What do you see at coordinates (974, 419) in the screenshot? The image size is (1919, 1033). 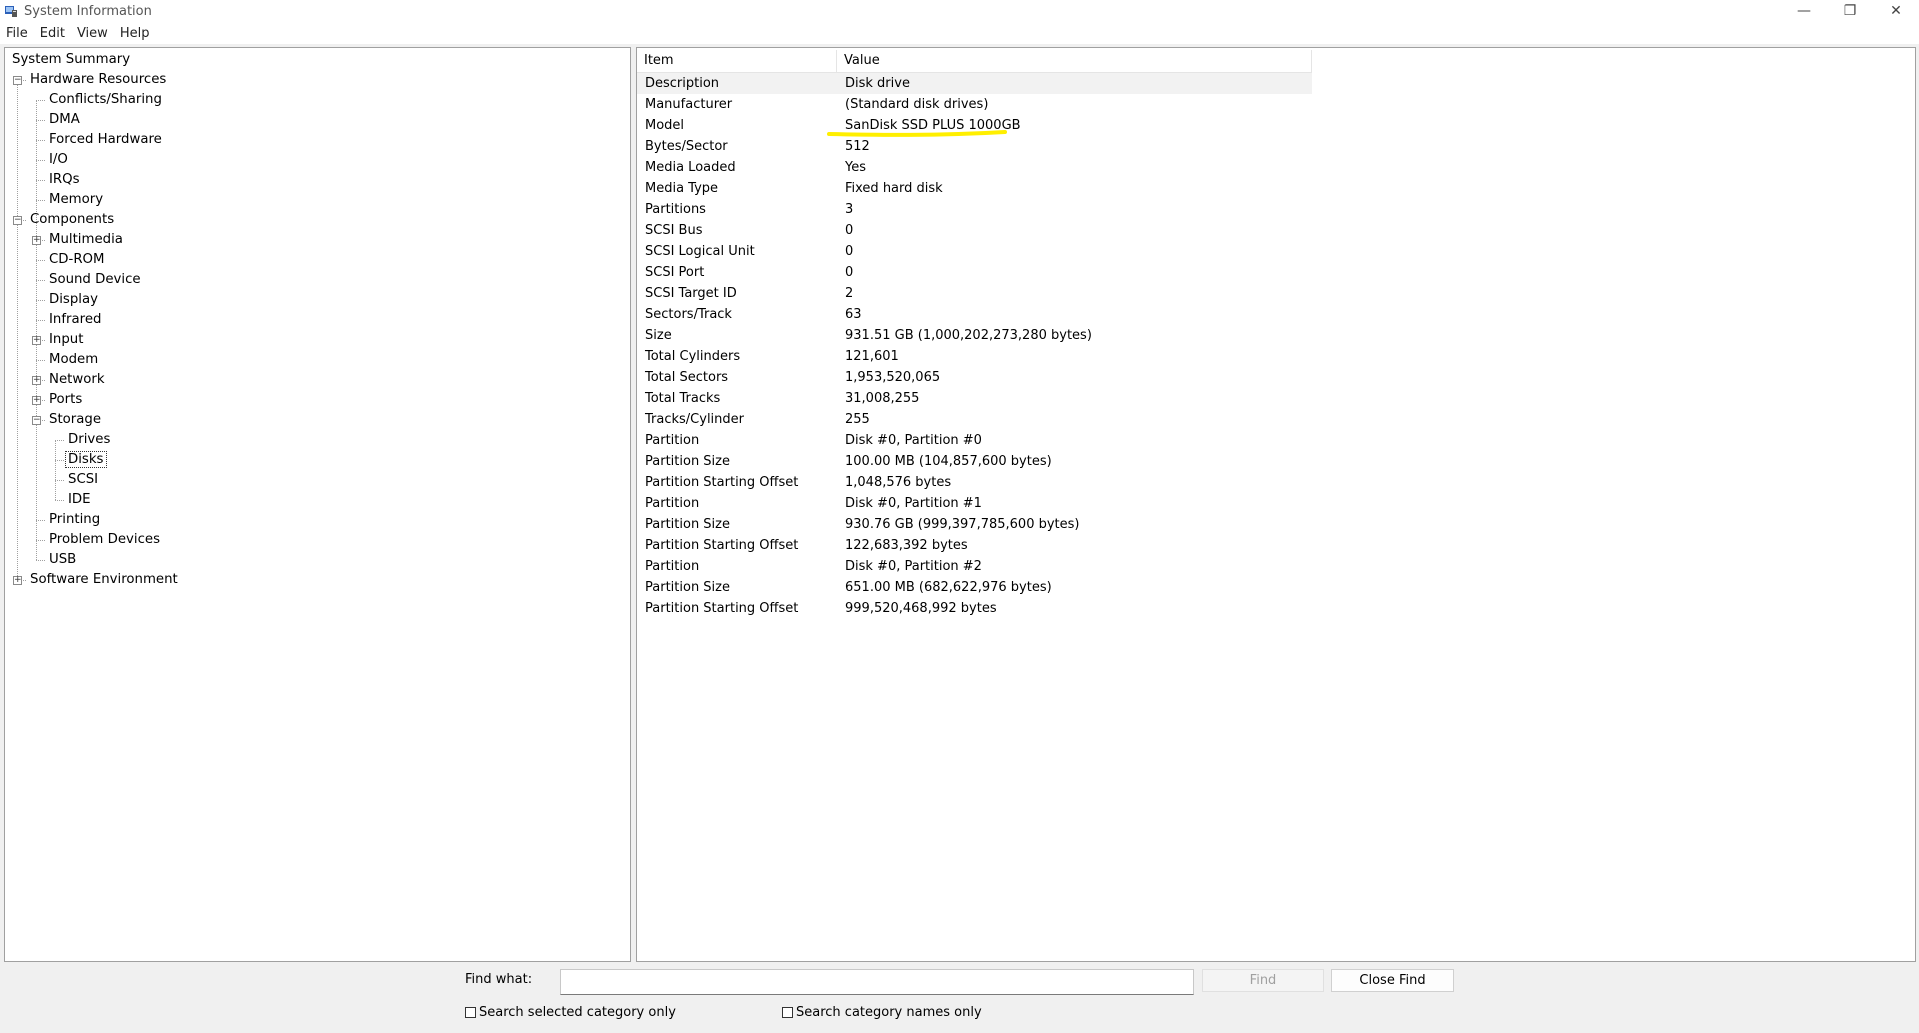 I see `table-row: Tracks/Cylinder 255` at bounding box center [974, 419].